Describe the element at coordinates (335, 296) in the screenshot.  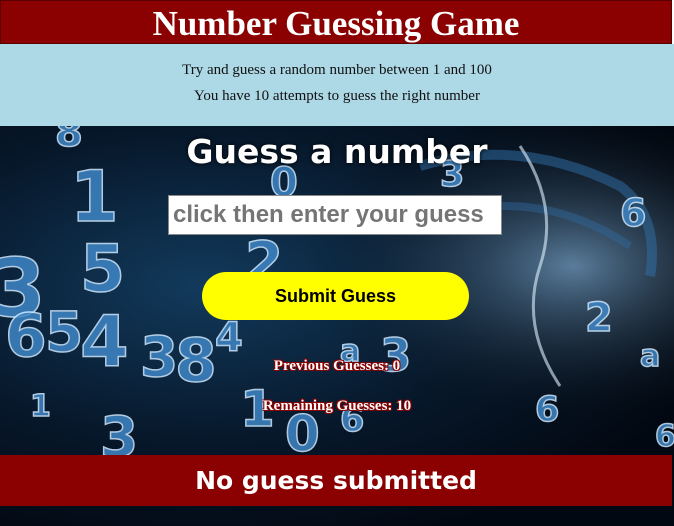
I see `submit-guess-button: Submit Guess` at that location.